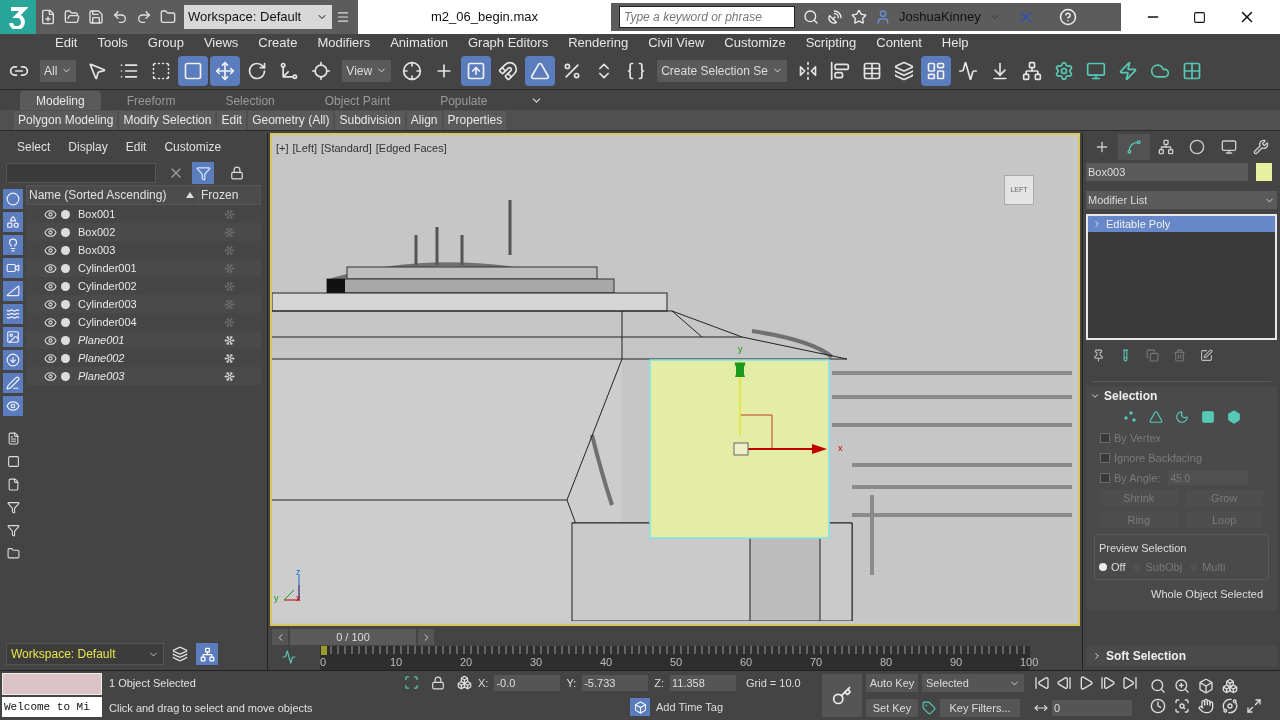 This screenshot has width=1280, height=720. What do you see at coordinates (892, 707) in the screenshot?
I see `set-key-button: Set Key` at bounding box center [892, 707].